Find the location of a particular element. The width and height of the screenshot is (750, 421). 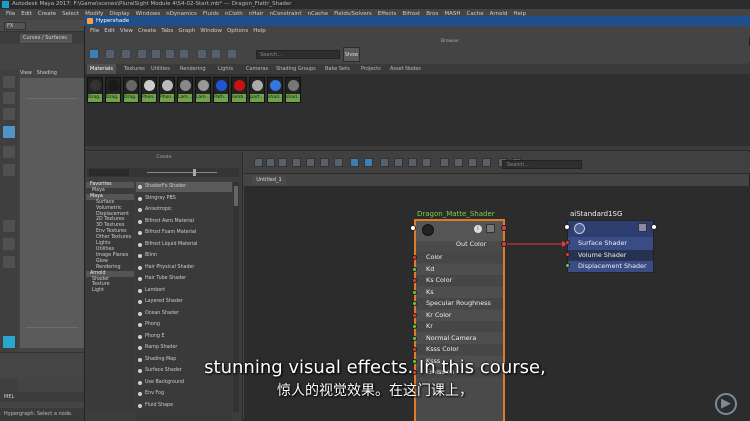

create-node-item: Ocean Shader is located at coordinates (184, 314).